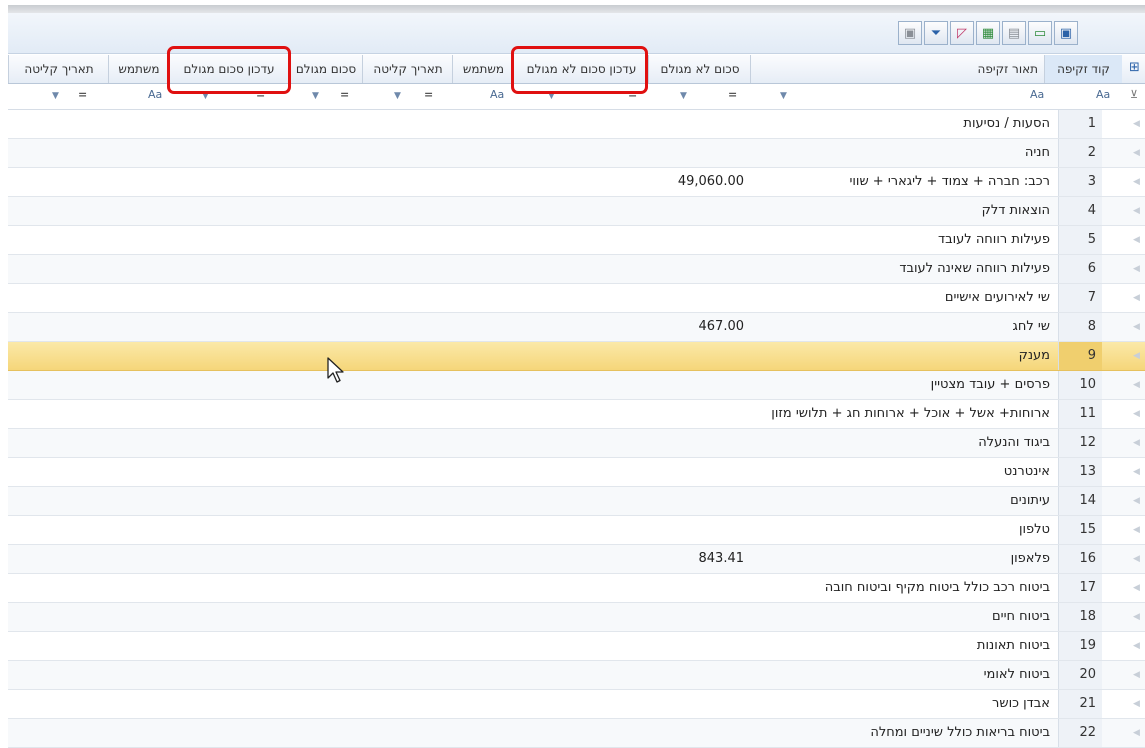 The image size is (1145, 748). Describe the element at coordinates (1134, 94) in the screenshot. I see `filter-options-icon: ⊻` at that location.